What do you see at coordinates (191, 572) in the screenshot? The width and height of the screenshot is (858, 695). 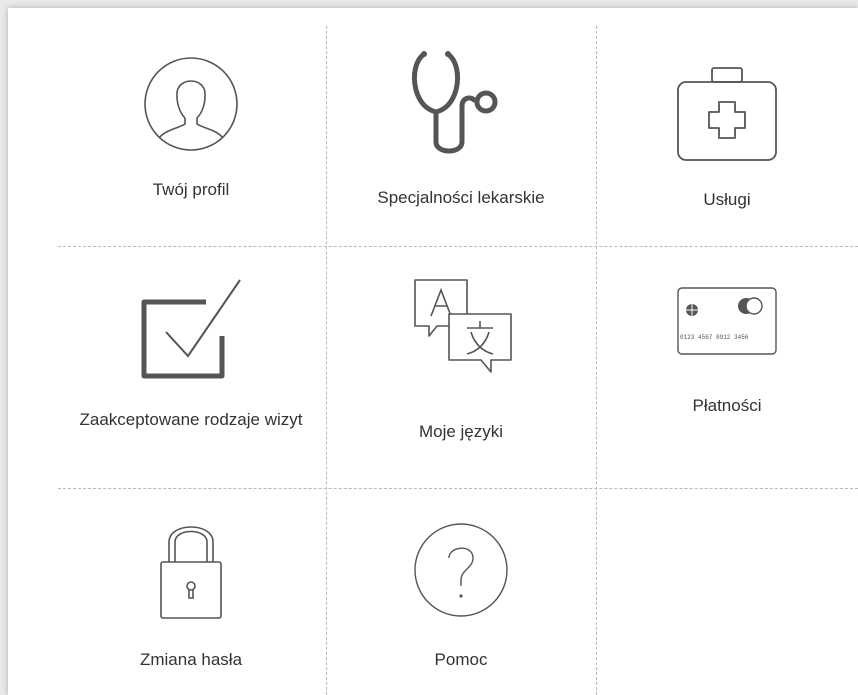 I see `padlock-icon` at bounding box center [191, 572].